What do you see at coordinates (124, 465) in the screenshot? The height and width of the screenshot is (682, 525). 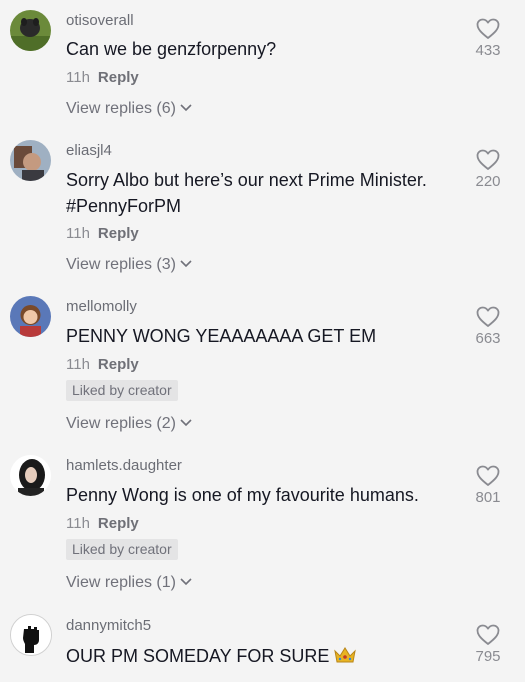 I see `comment-username: hamlets.daughter` at bounding box center [124, 465].